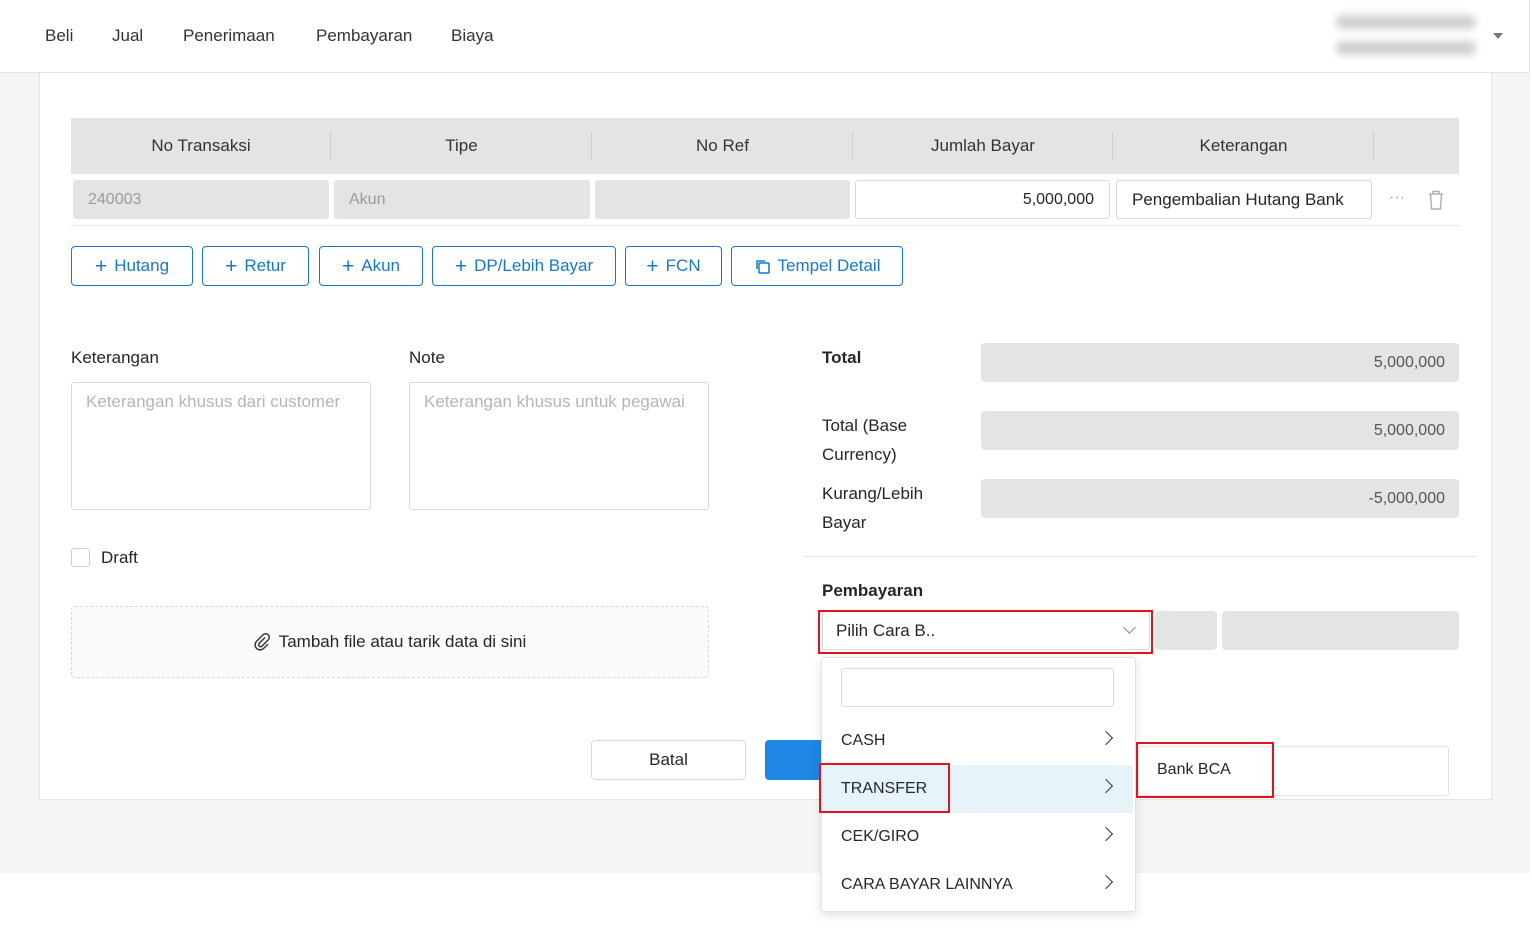  I want to click on col-header-no-transaksi: No Transaksi, so click(201, 146).